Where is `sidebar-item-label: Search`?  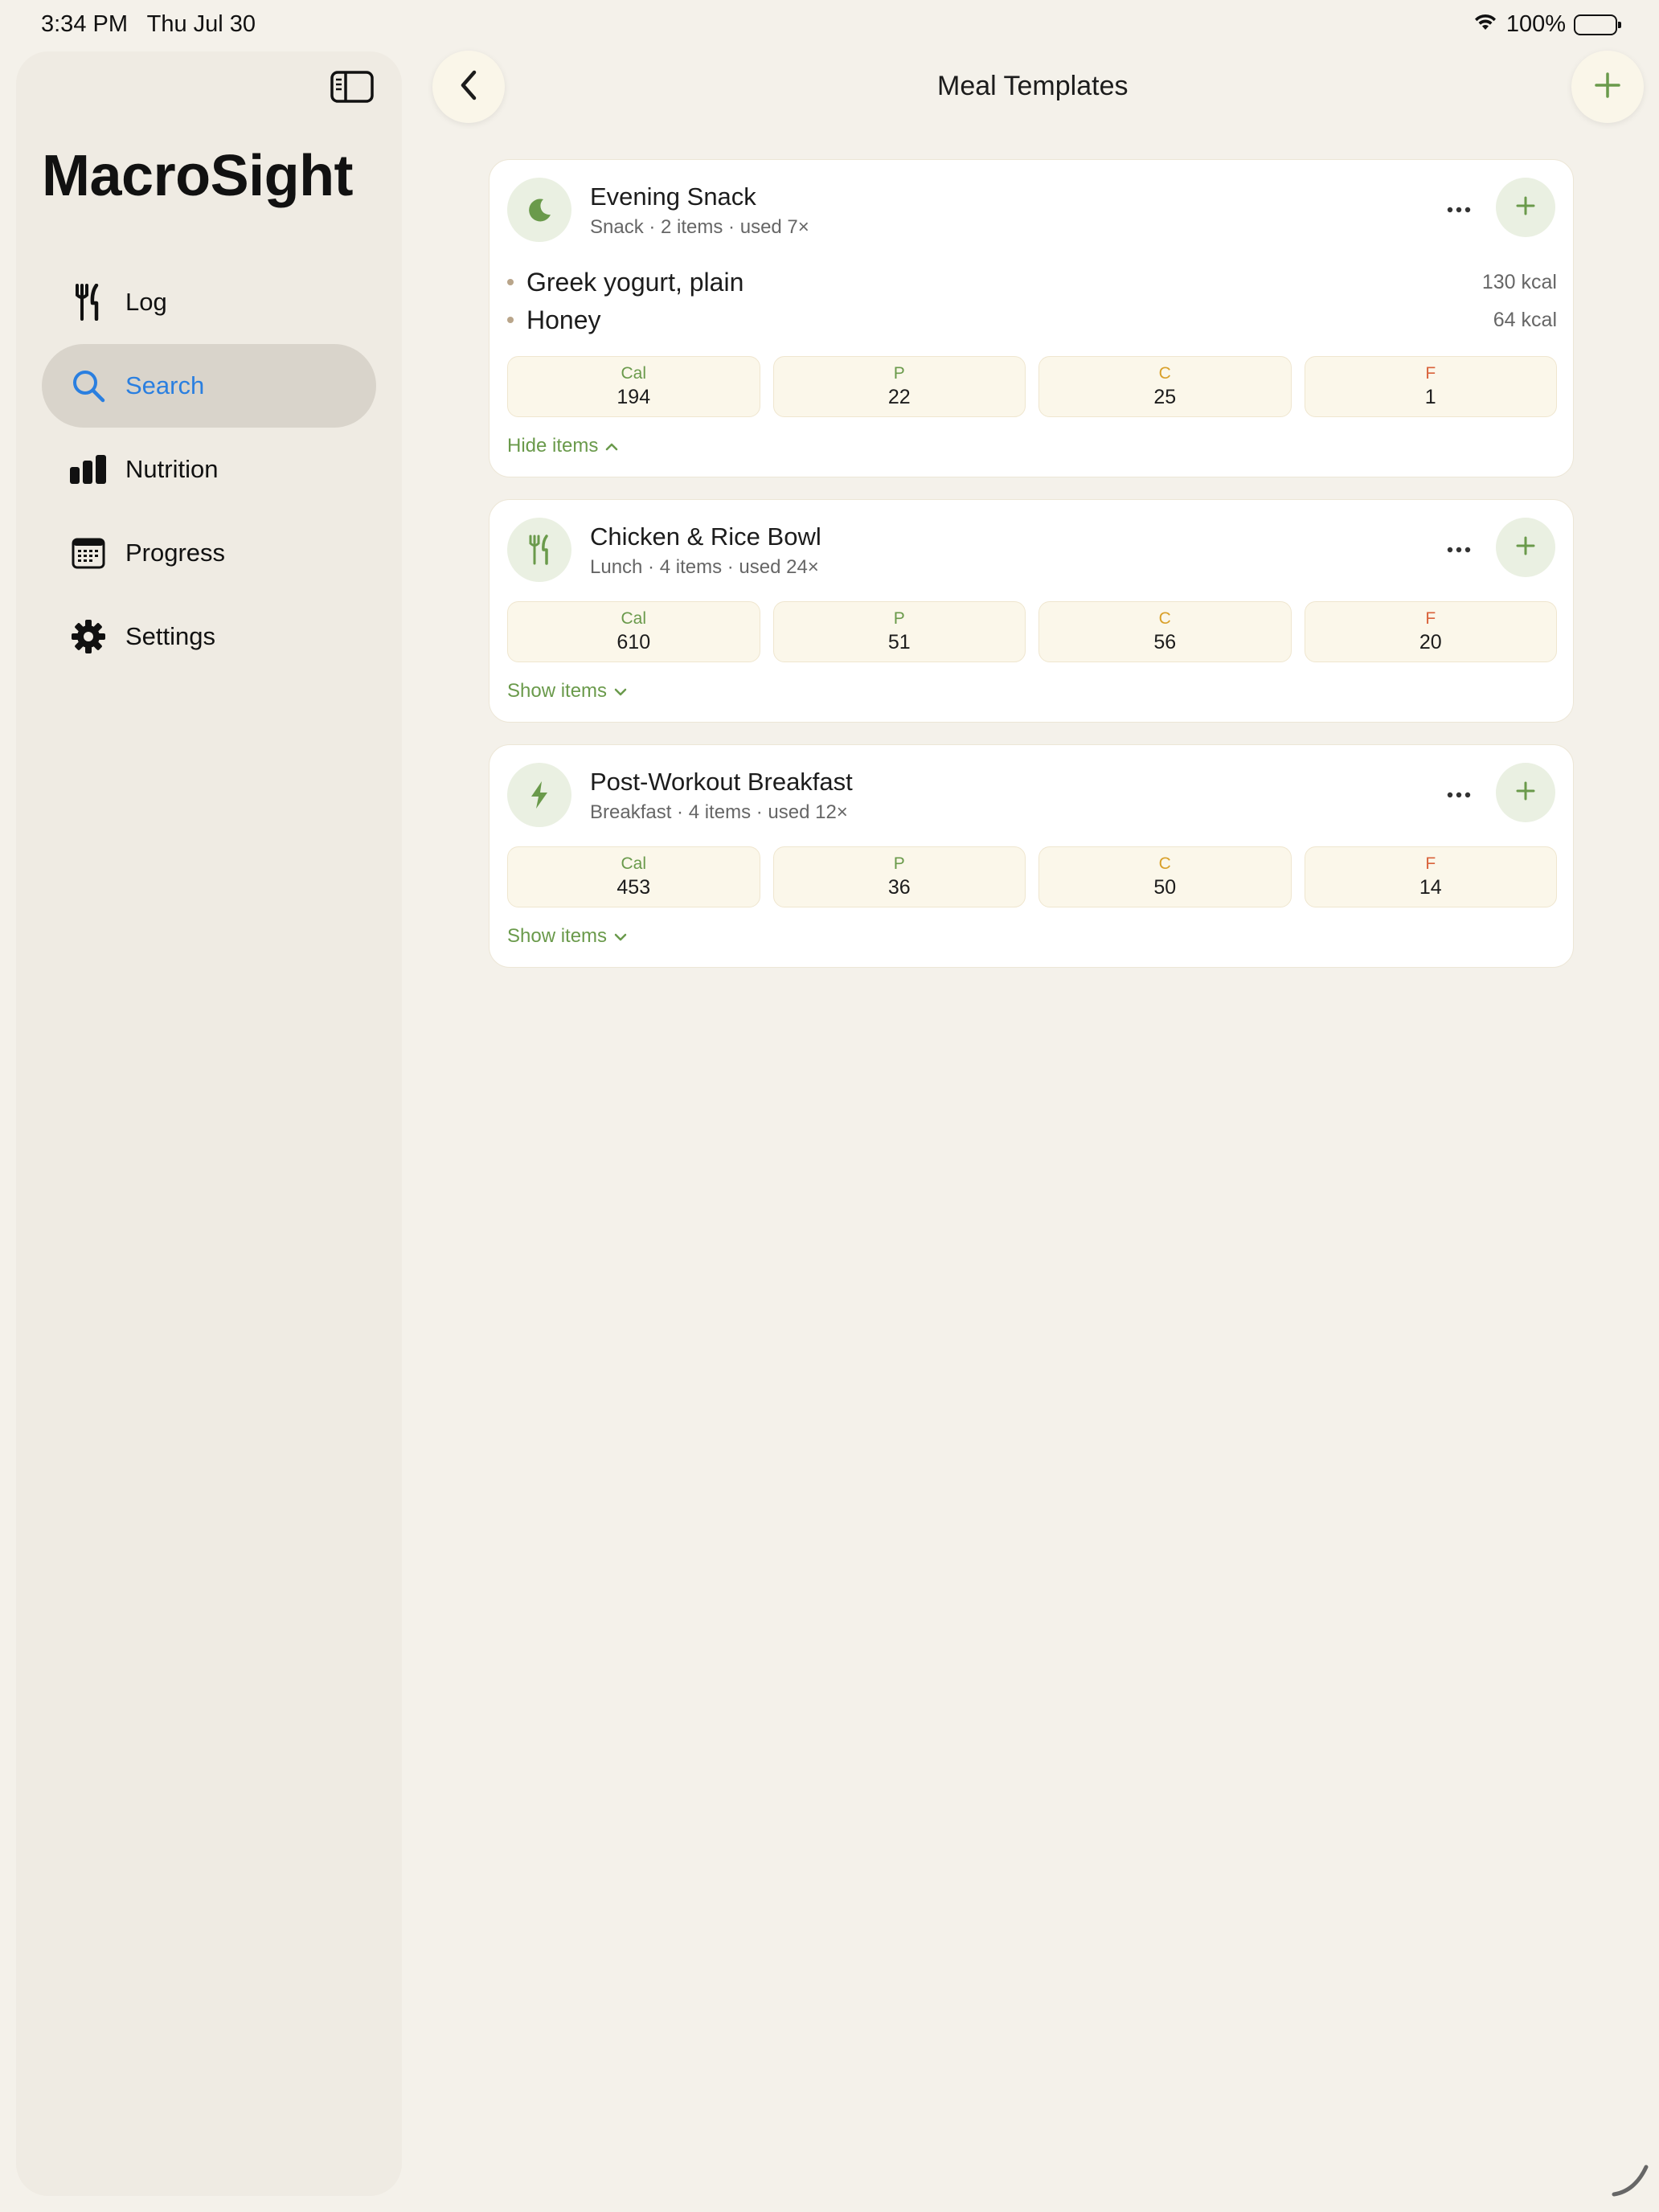 sidebar-item-label: Search is located at coordinates (165, 385).